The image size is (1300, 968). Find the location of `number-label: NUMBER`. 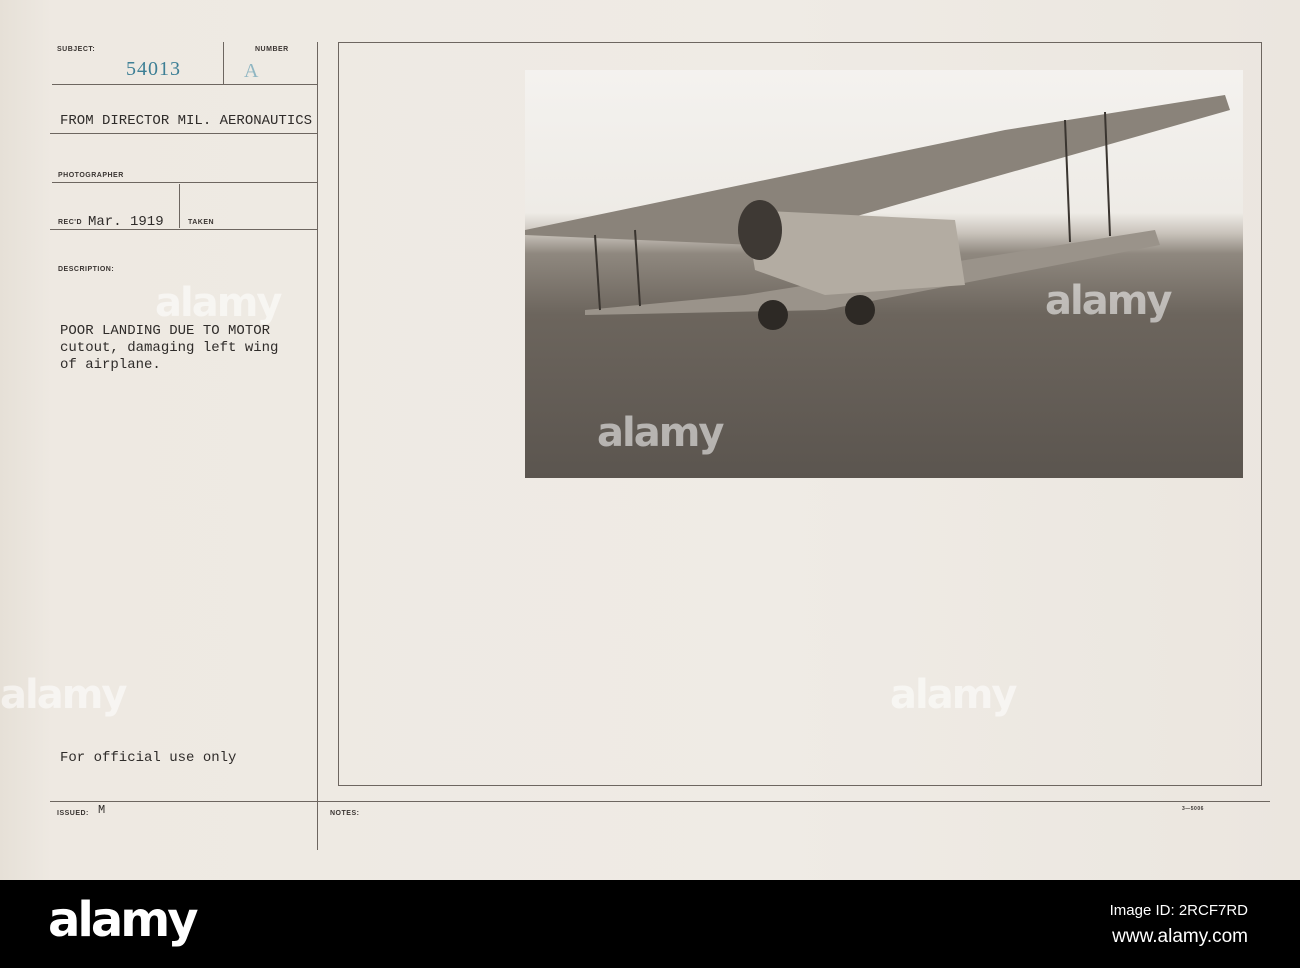

number-label: NUMBER is located at coordinates (272, 49).